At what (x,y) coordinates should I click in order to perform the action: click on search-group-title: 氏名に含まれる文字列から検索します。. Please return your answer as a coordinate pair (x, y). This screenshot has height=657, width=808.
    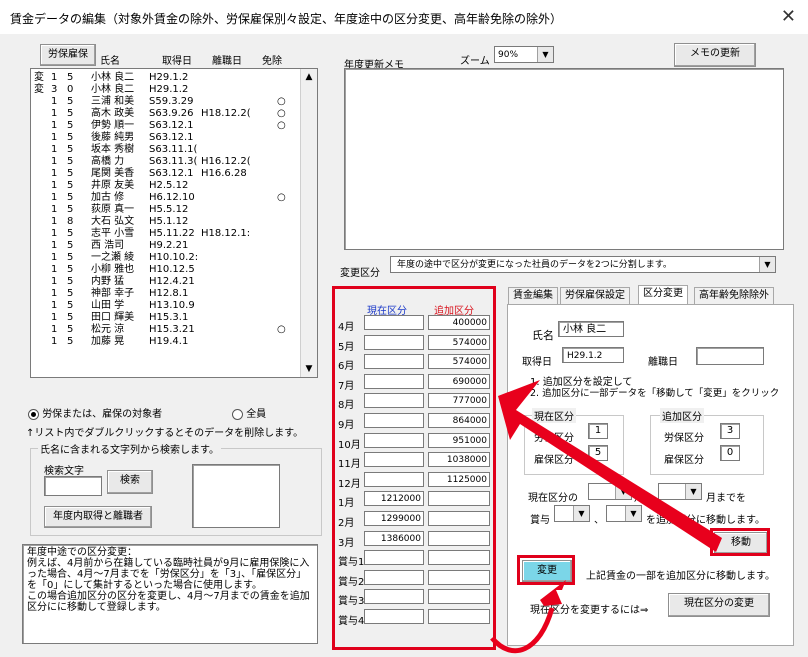
    Looking at the image, I should click on (129, 448).